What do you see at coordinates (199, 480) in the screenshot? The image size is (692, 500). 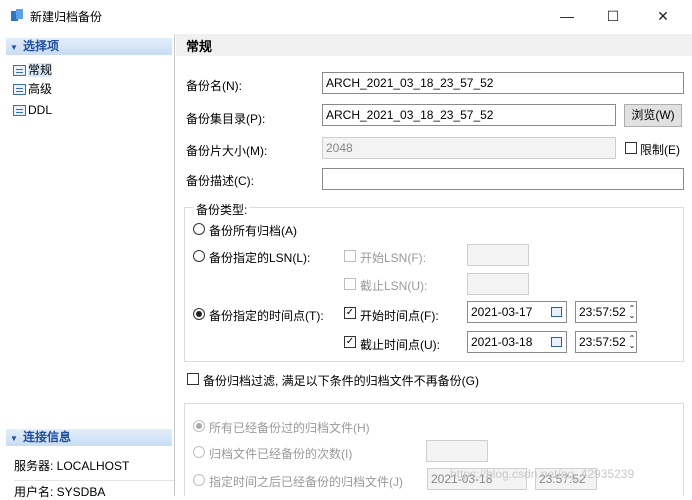 I see `filter-after-radio` at bounding box center [199, 480].